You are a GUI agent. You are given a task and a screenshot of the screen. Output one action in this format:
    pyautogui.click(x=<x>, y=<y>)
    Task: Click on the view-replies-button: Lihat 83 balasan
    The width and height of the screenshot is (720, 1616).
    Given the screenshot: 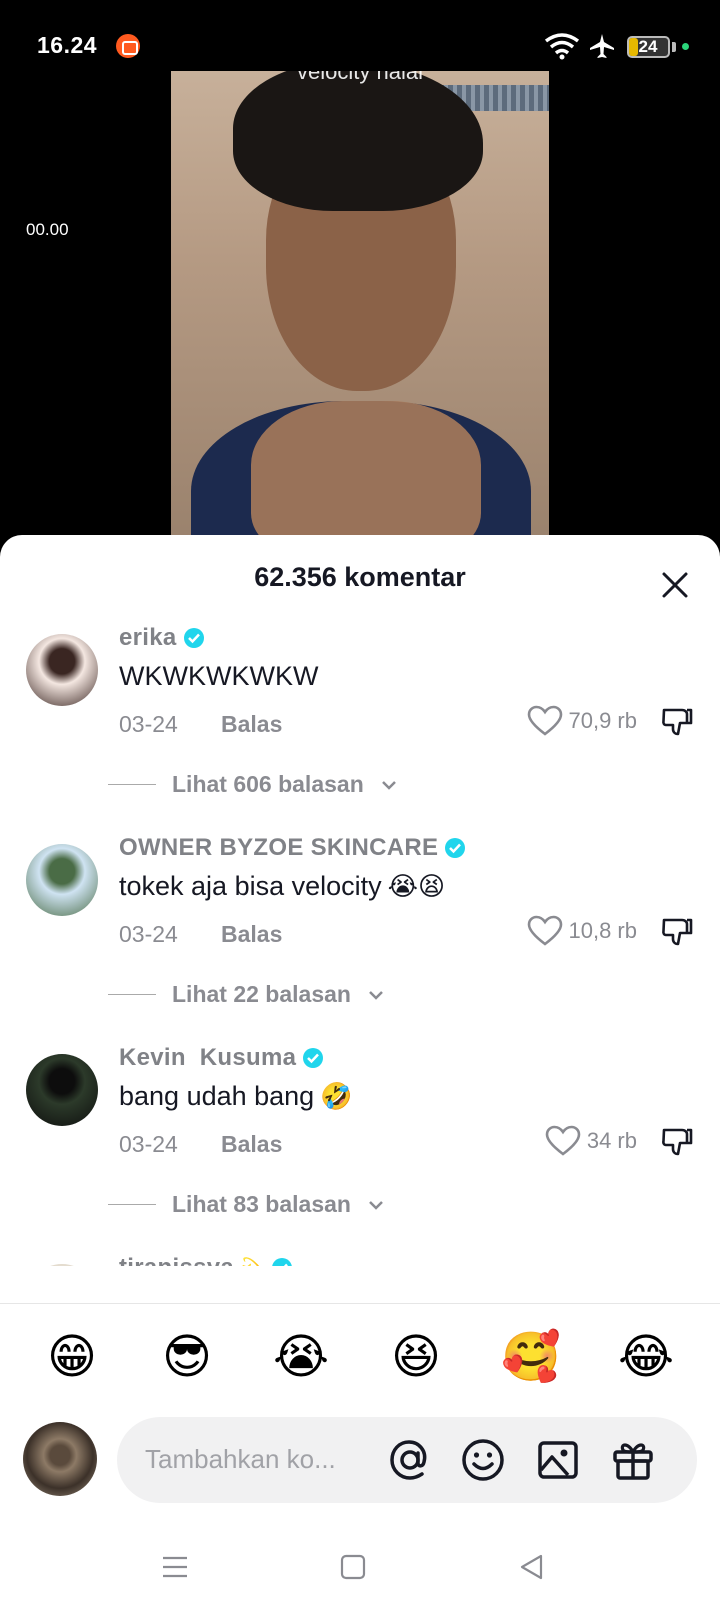 What is the action you would take?
    pyautogui.click(x=246, y=1204)
    